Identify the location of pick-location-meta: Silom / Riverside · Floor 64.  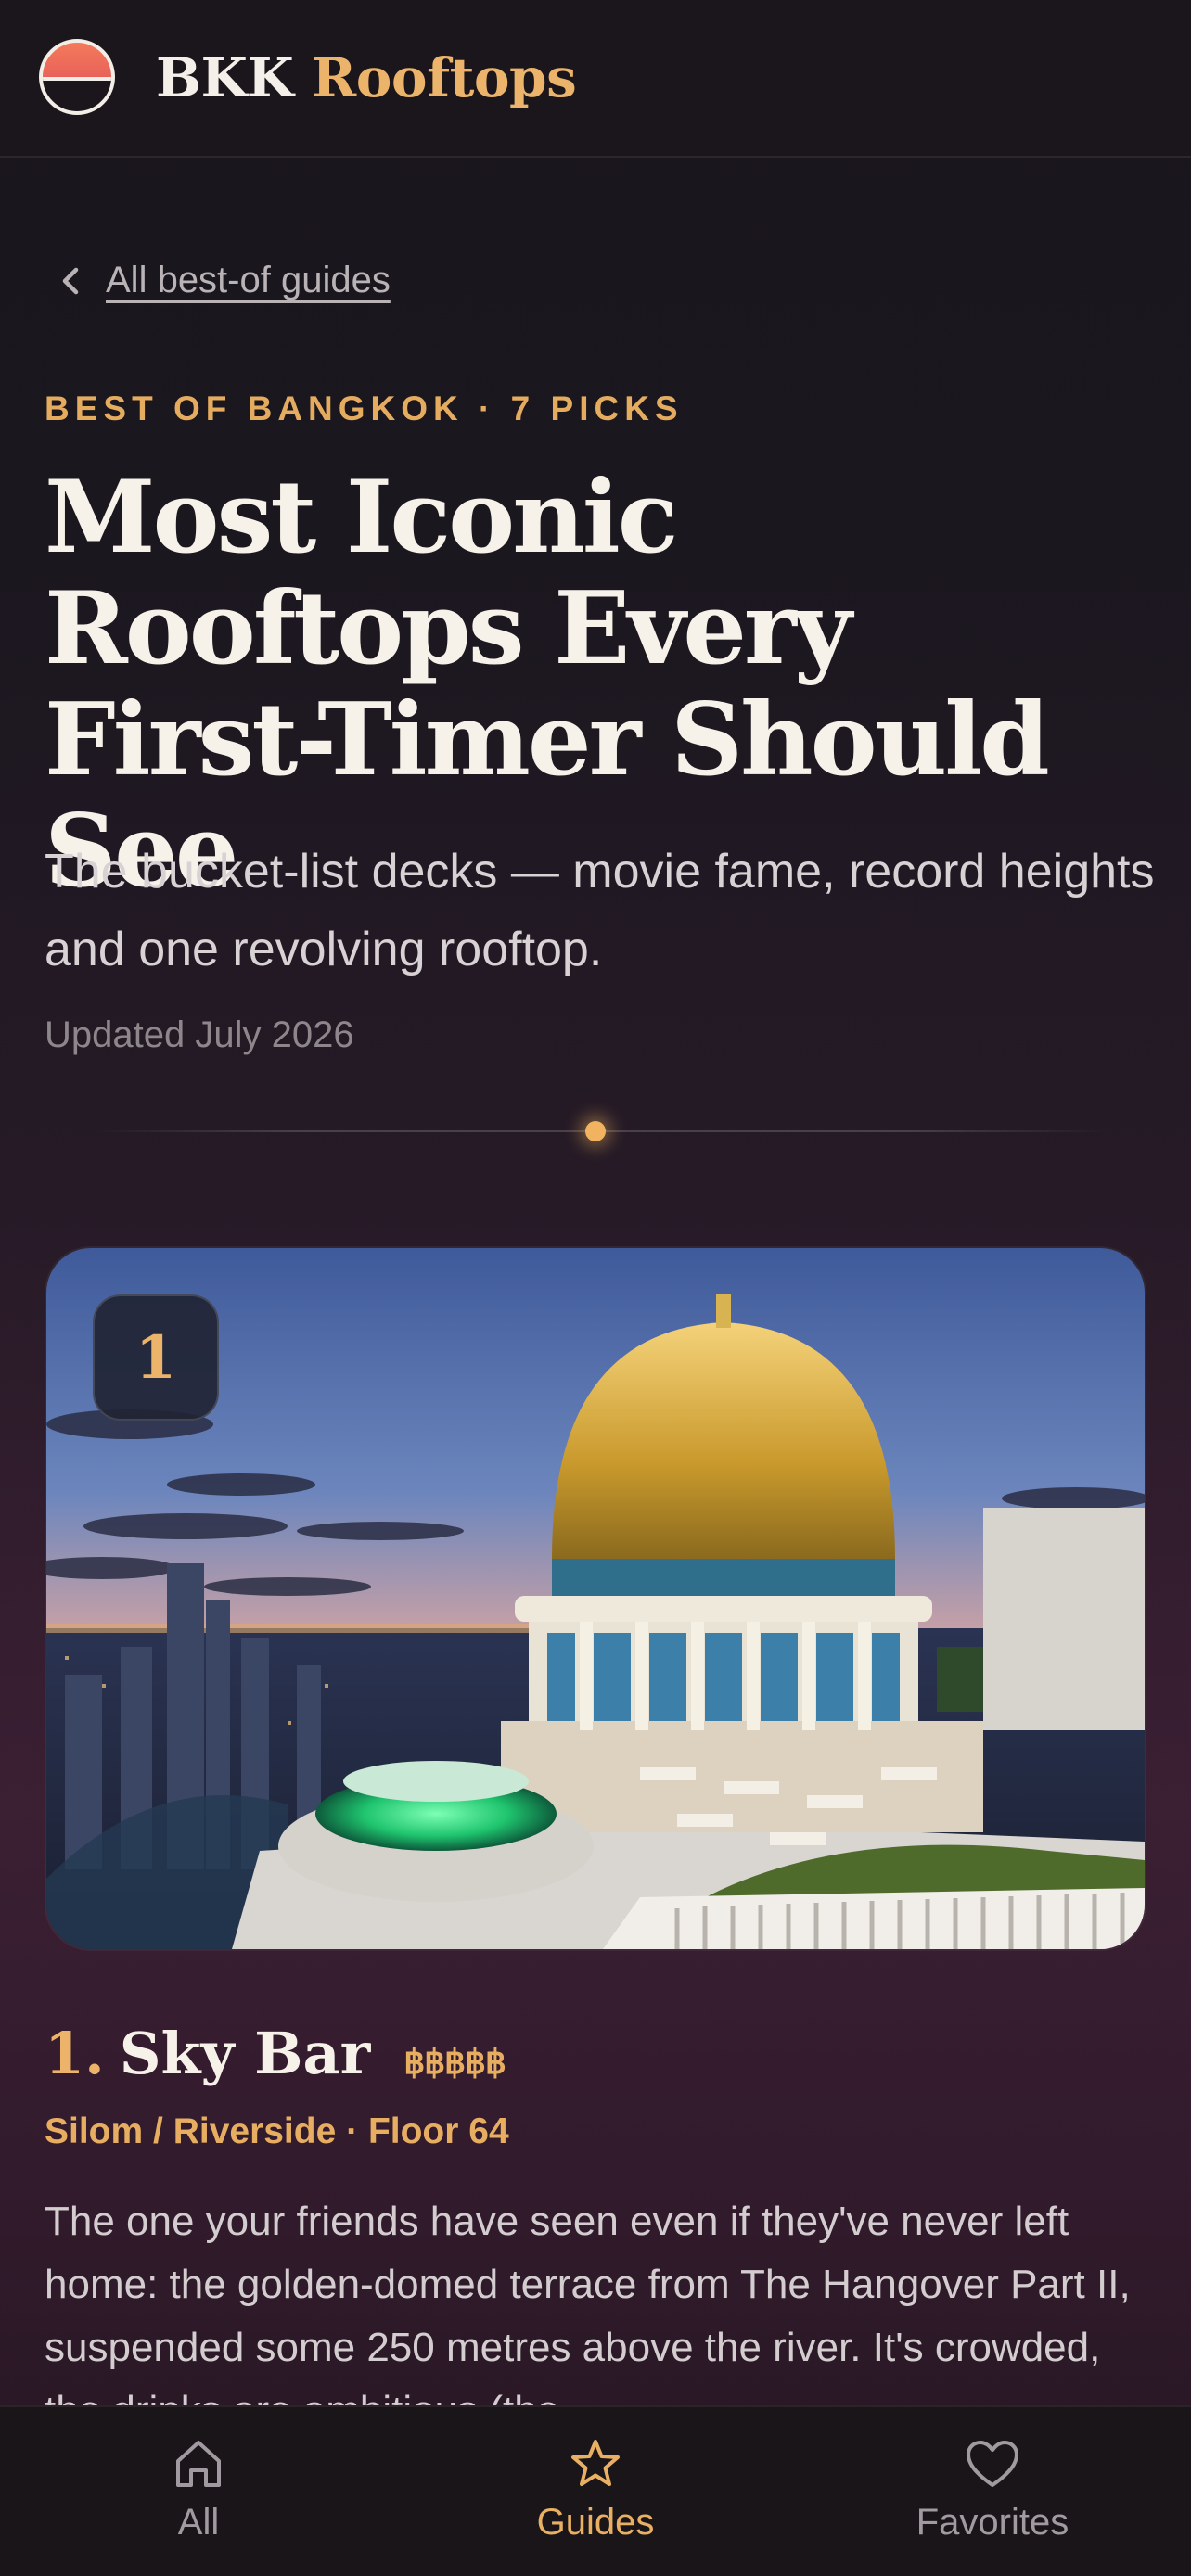
(277, 2131).